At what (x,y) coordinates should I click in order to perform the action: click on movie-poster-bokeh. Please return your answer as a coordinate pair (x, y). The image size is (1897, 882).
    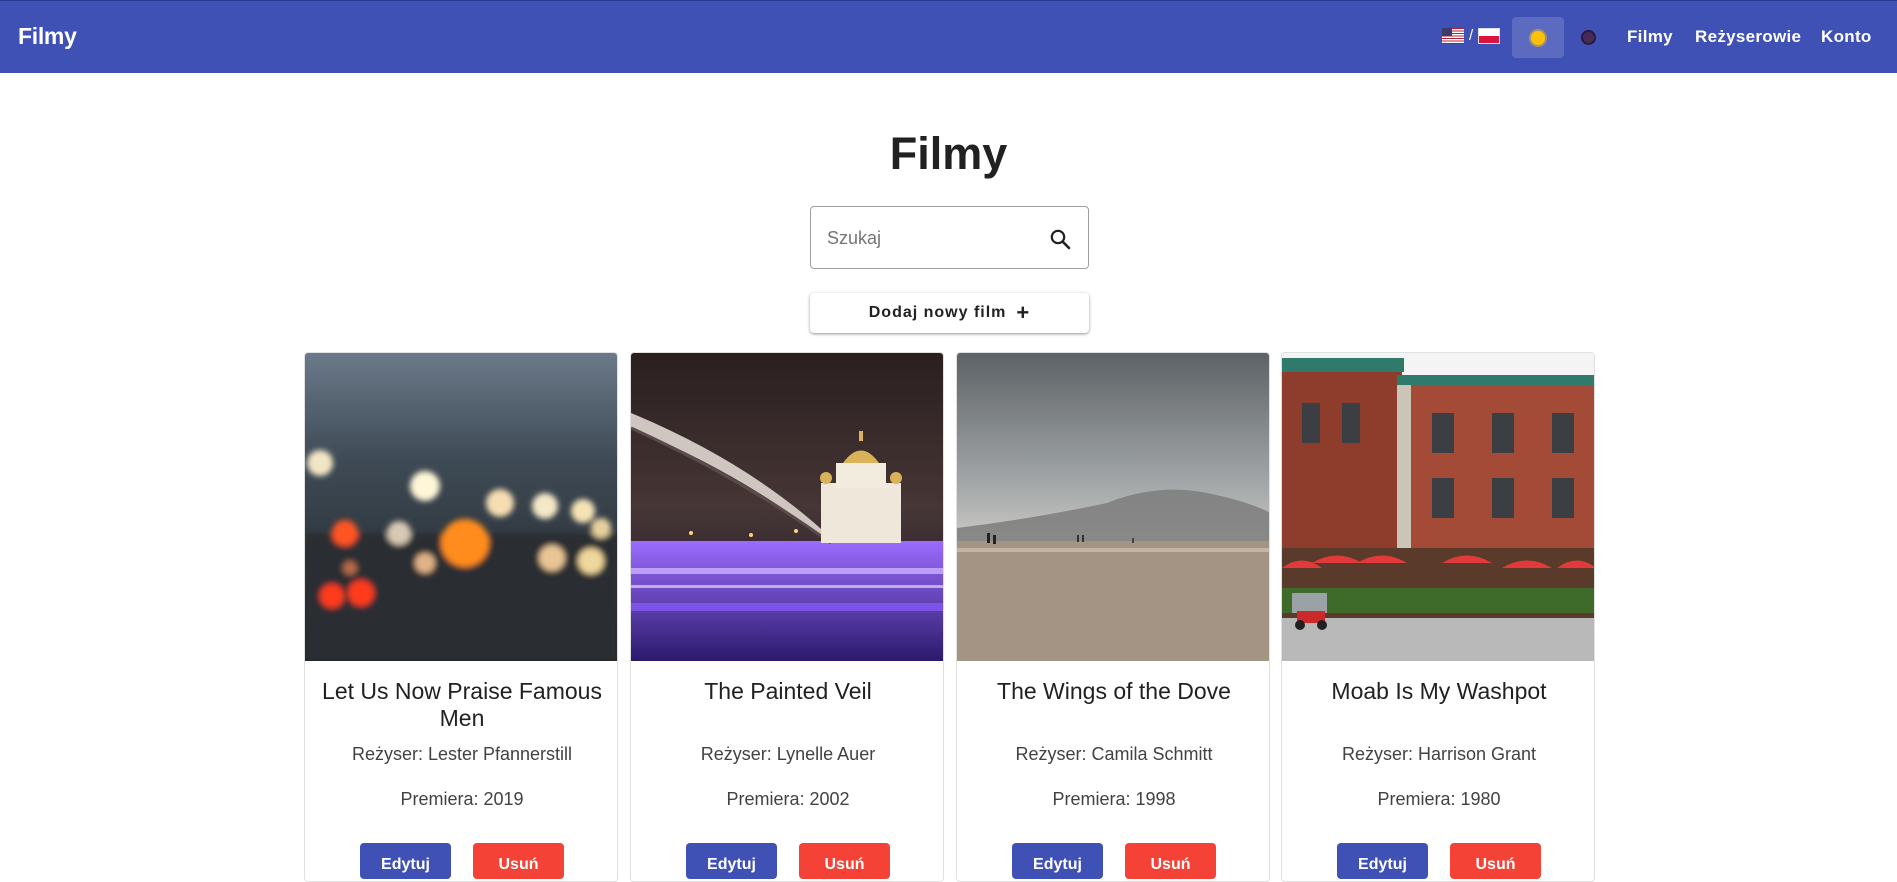
    Looking at the image, I should click on (461, 507).